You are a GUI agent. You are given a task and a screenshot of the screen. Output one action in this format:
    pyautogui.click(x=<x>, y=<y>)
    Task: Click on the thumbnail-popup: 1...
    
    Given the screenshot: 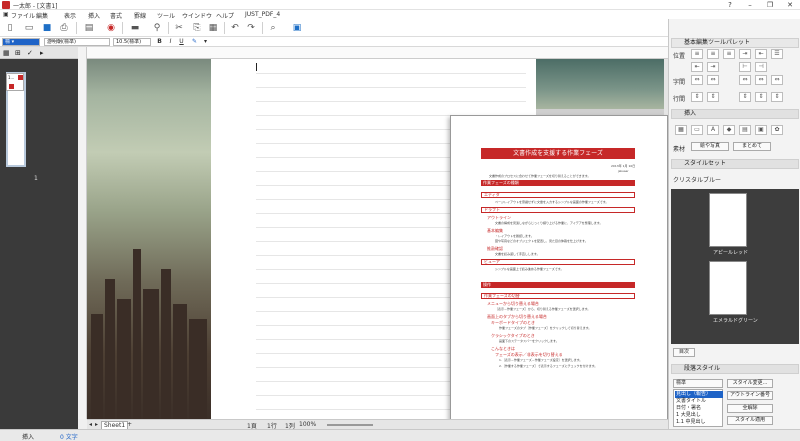 What is the action you would take?
    pyautogui.click(x=15, y=82)
    